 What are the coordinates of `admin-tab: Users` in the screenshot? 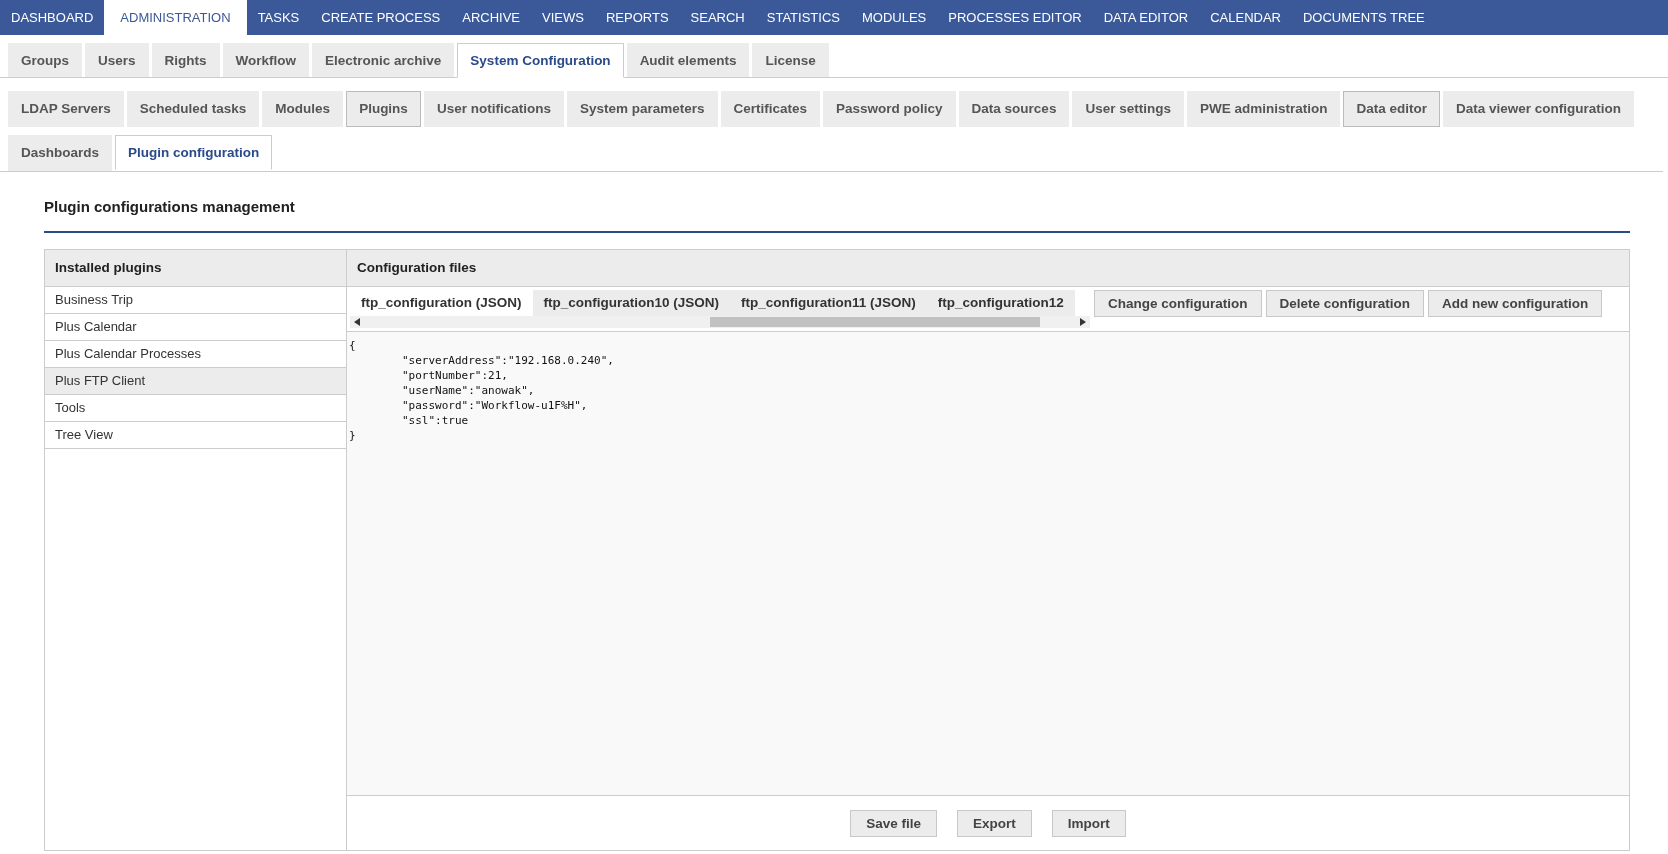 It's located at (117, 60).